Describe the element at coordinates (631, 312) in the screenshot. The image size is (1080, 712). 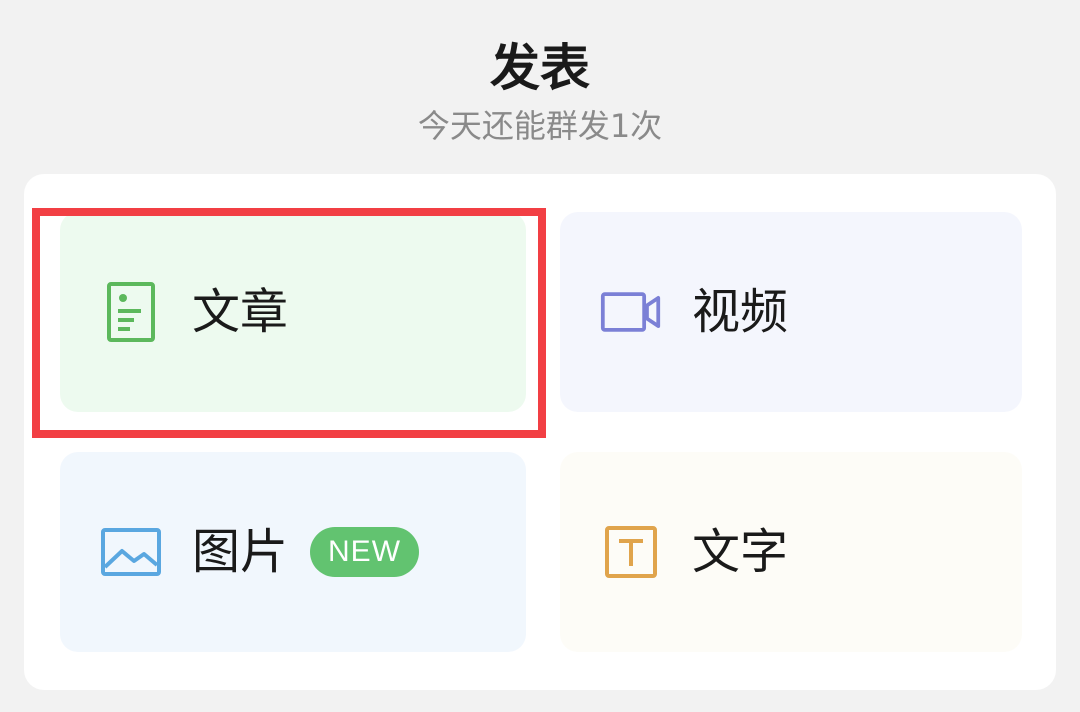
I see `video-camera-icon` at that location.